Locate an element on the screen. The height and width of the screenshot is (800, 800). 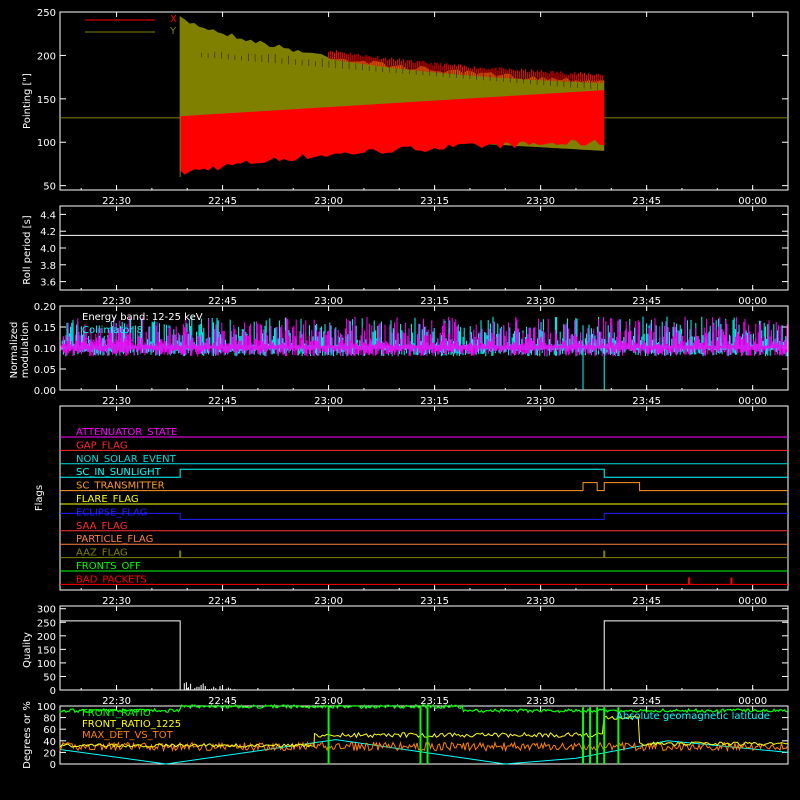
y-tick-label: 0.00 is located at coordinates (45, 391).